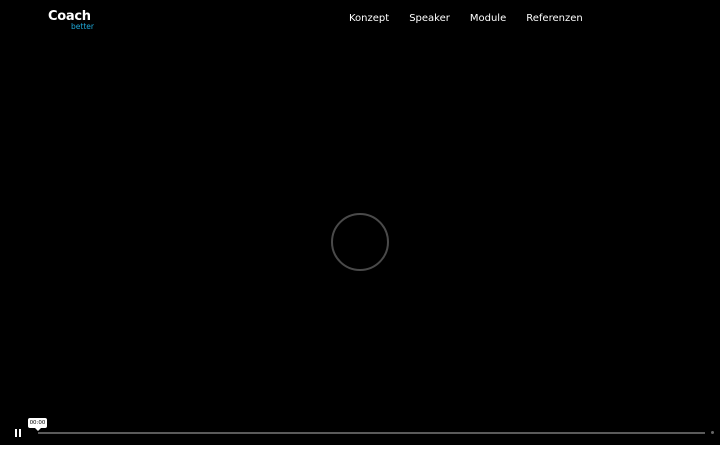  I want to click on pause-icon-bar, so click(20, 433).